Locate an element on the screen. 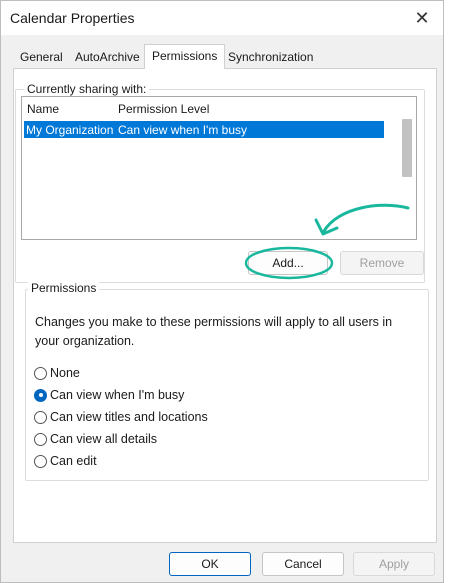  list-header: Name Permission Level is located at coordinates (212, 107).